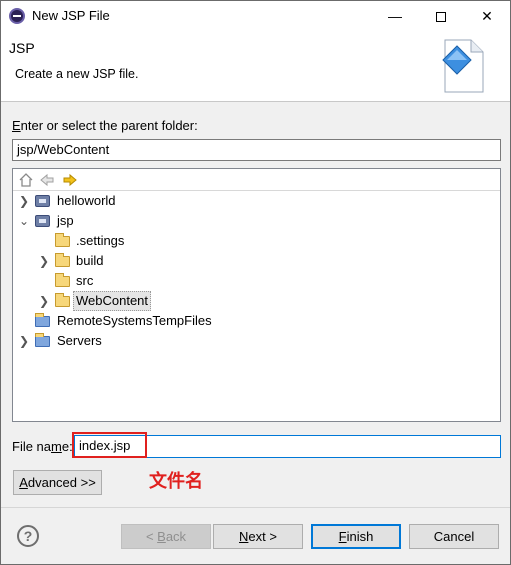 The height and width of the screenshot is (565, 511). Describe the element at coordinates (109, 445) in the screenshot. I see `annotation-highlight-box` at that location.